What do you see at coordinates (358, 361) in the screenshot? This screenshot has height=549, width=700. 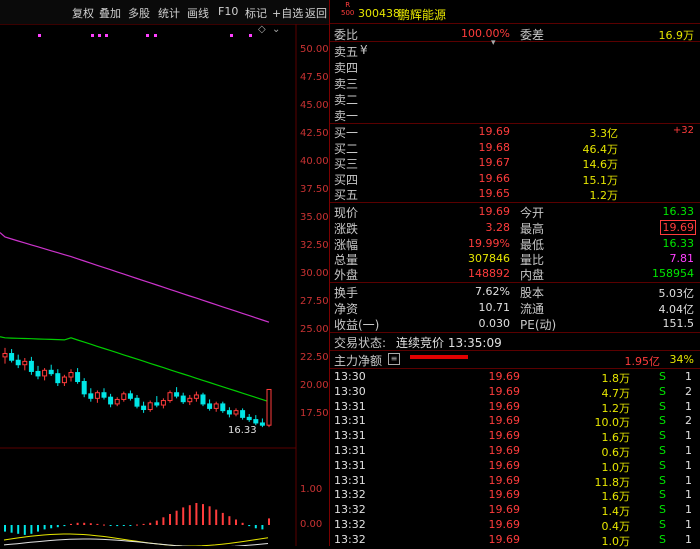 I see `main-flow-label: 主力净额` at bounding box center [358, 361].